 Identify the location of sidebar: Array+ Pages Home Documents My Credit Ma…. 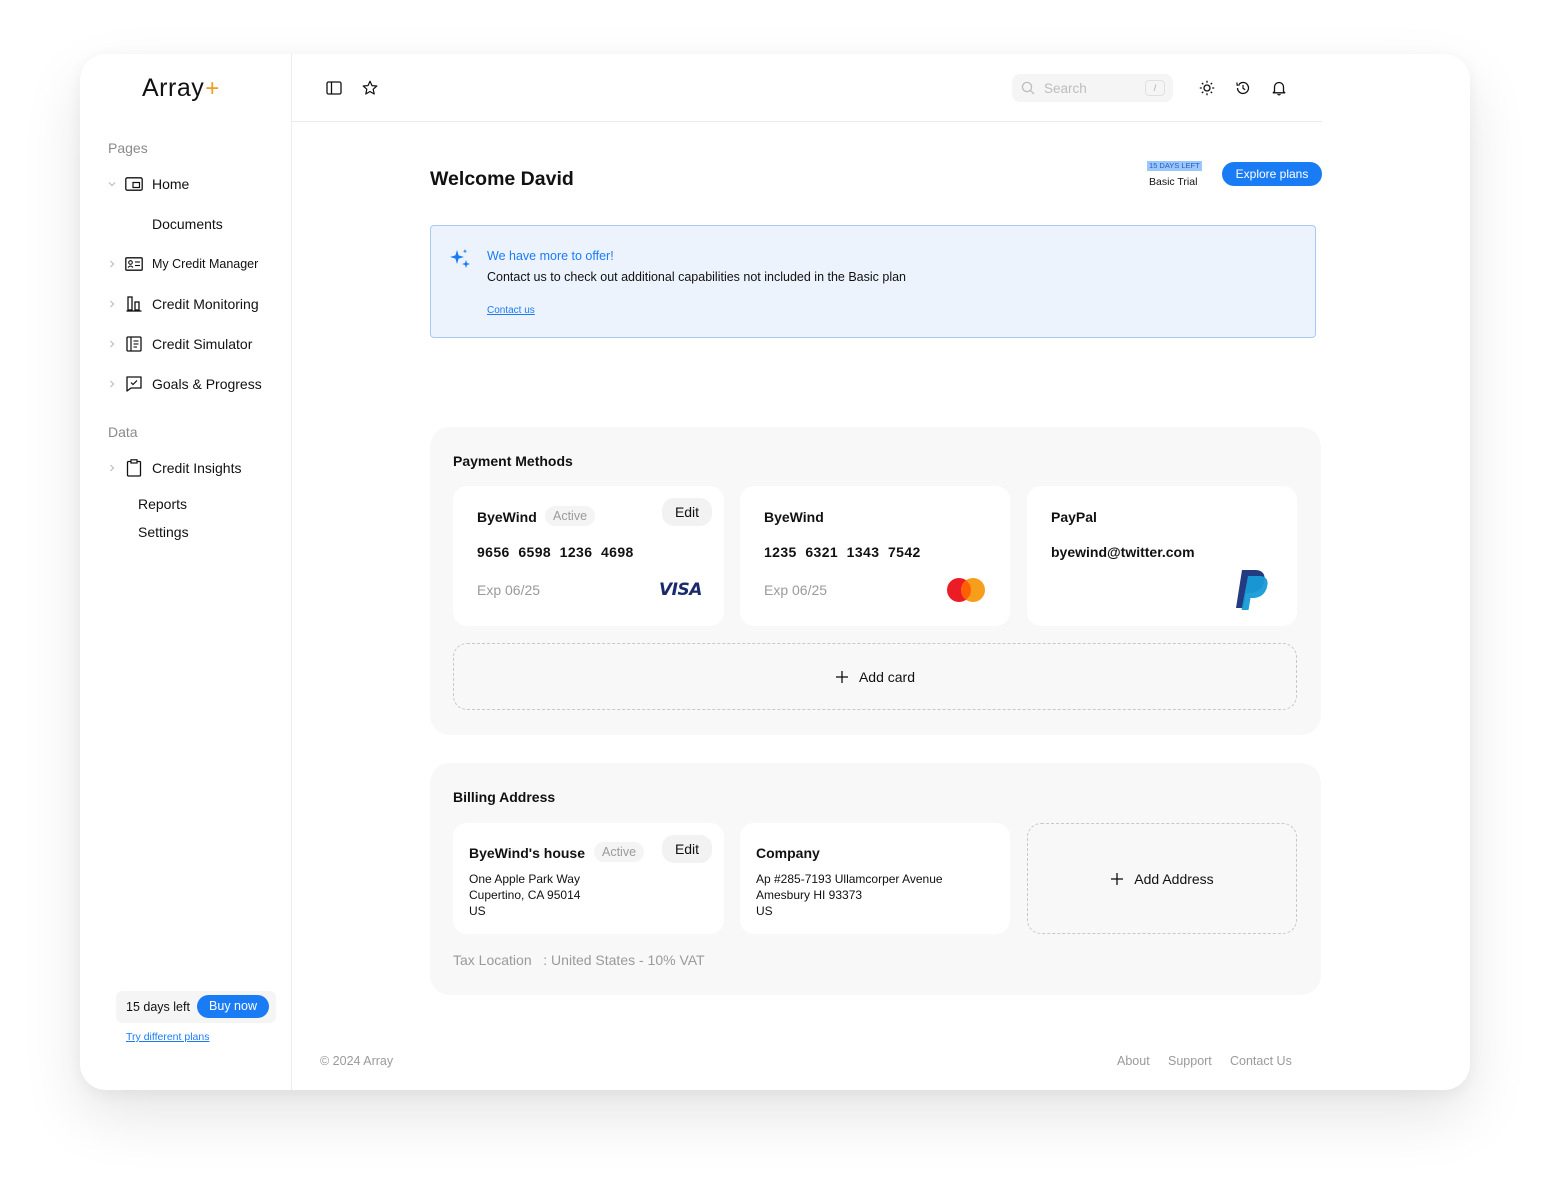
(186, 572).